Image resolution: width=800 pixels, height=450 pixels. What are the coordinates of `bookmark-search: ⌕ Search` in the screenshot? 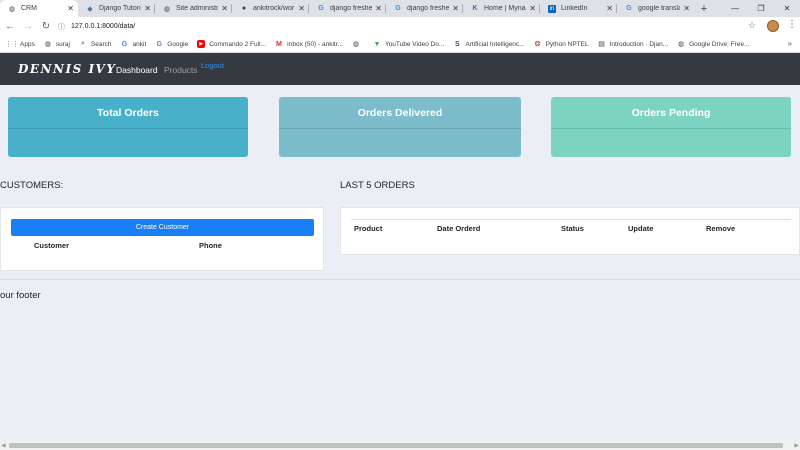 It's located at (95, 44).